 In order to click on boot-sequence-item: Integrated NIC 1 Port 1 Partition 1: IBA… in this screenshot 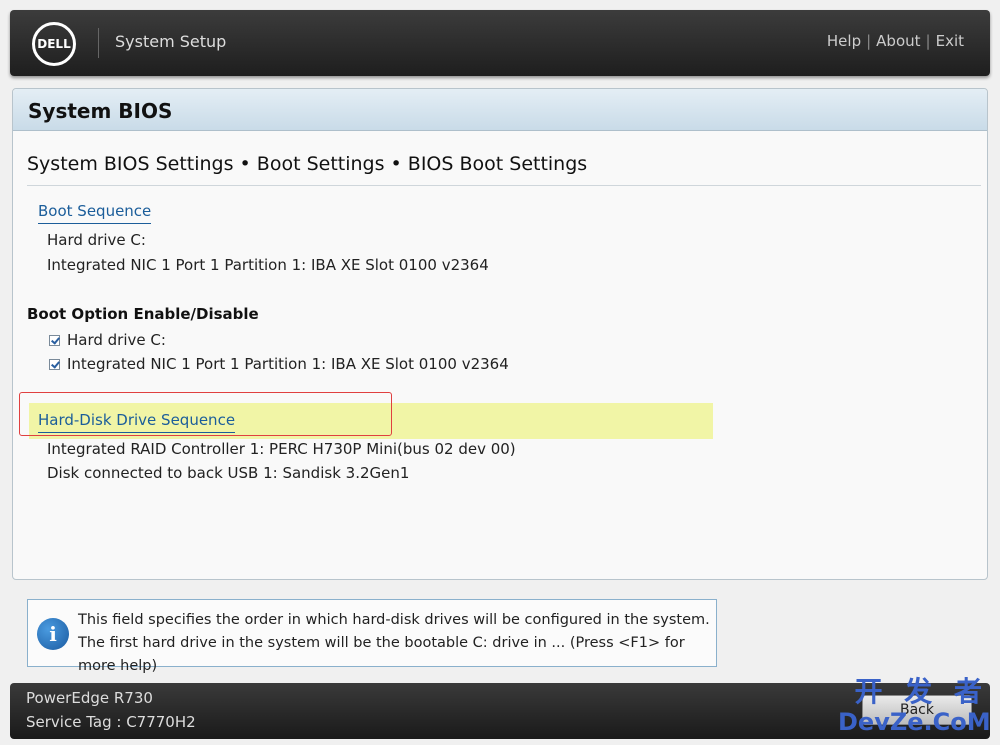, I will do `click(268, 265)`.